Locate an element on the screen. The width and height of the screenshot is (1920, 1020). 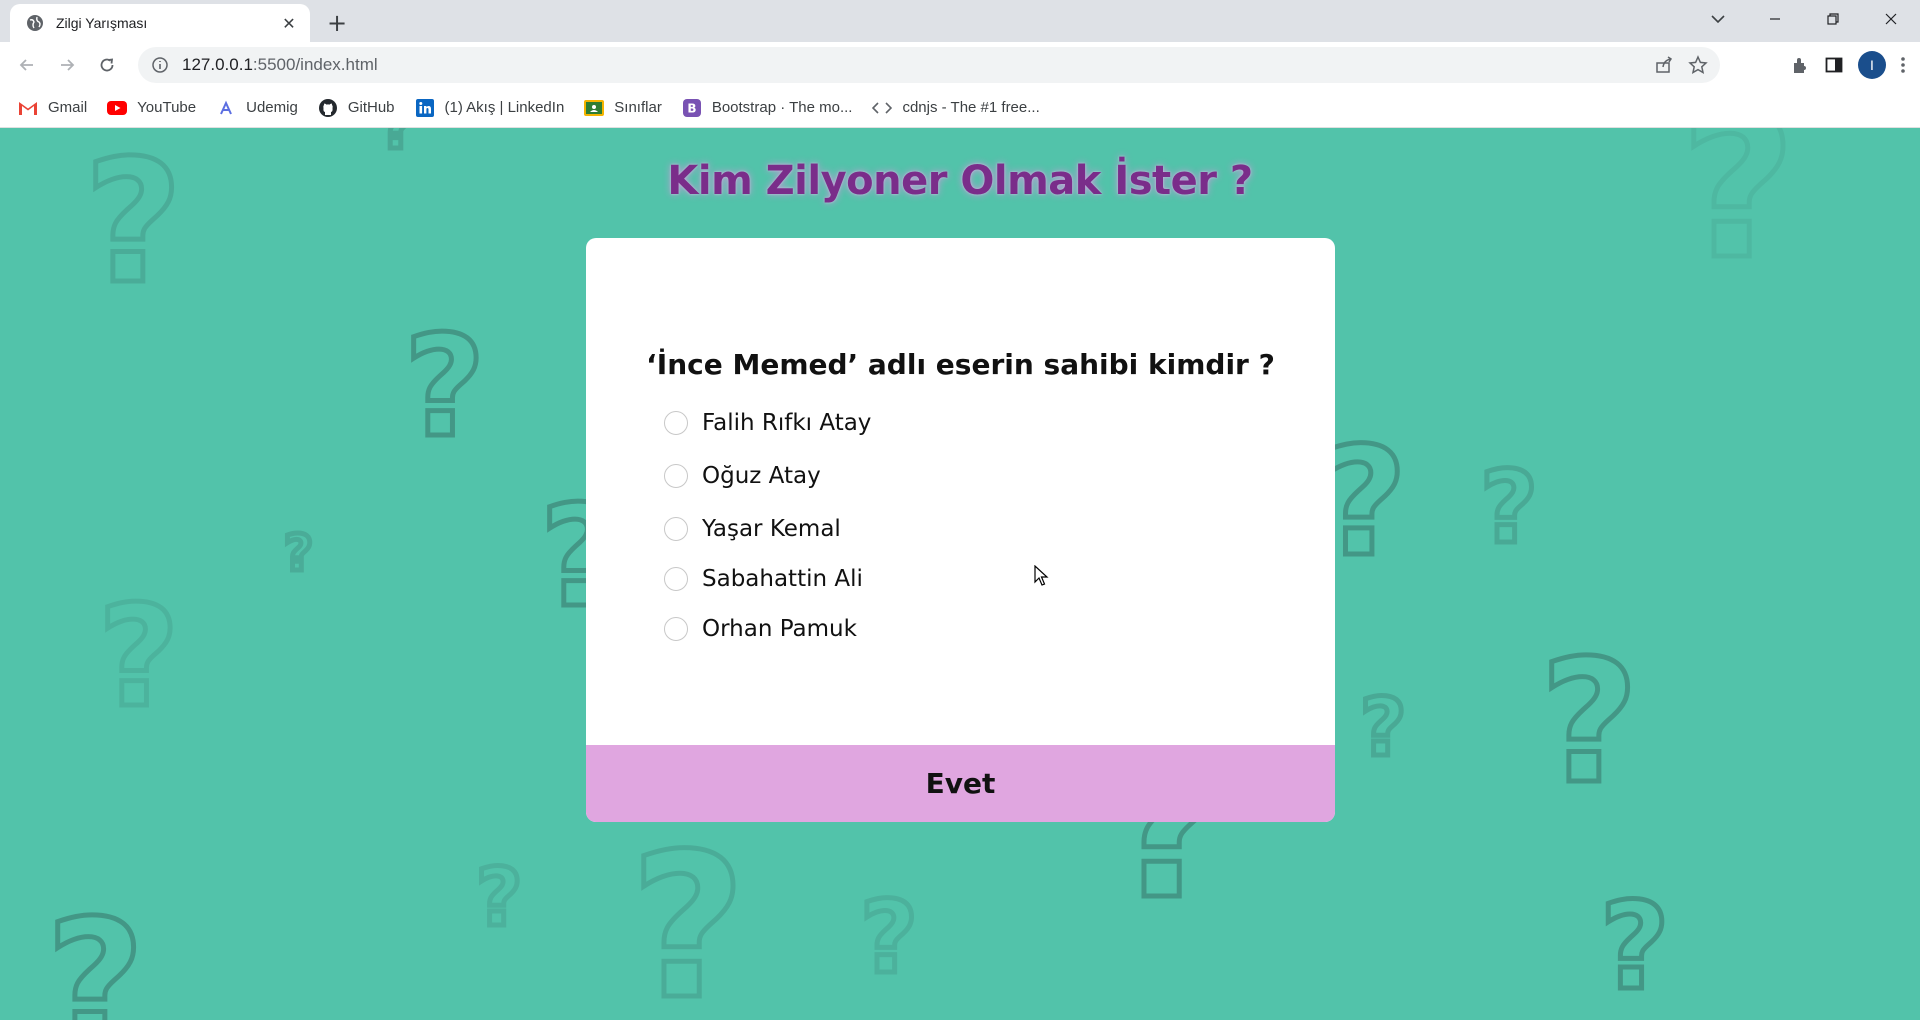
page-title: Kim Zilyoner Olmak İster ? is located at coordinates (960, 181).